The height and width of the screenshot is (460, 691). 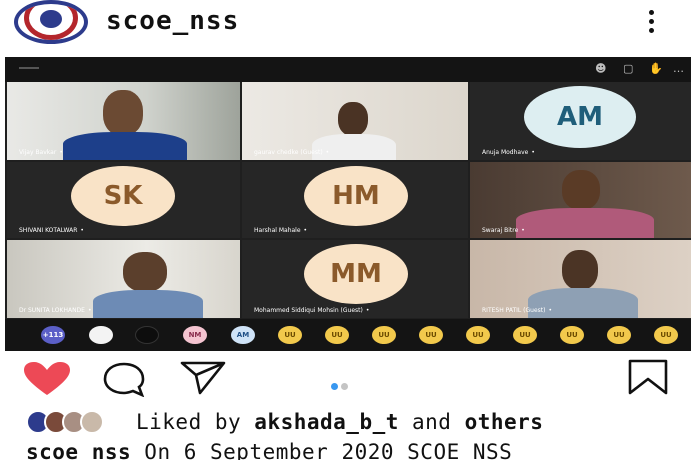 I want to click on video-tile: Swaraj Bitre •, so click(x=580, y=200).